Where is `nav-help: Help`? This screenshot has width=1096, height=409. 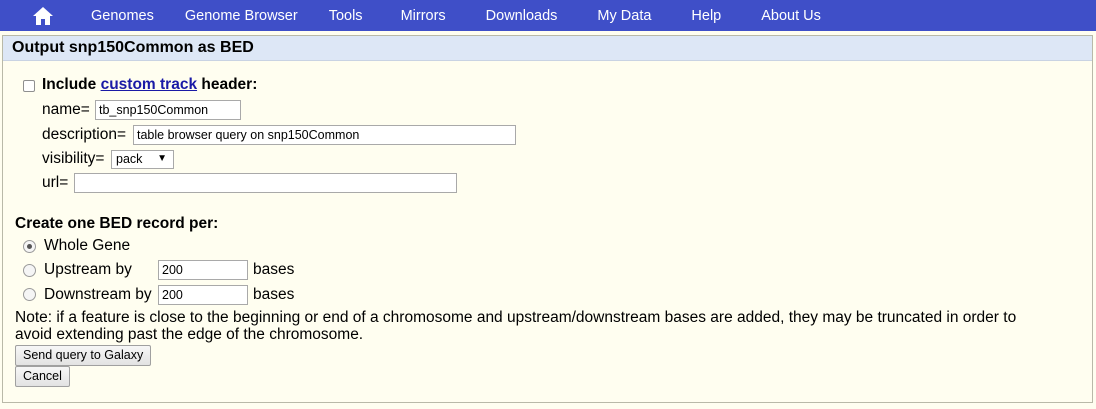
nav-help: Help is located at coordinates (706, 16).